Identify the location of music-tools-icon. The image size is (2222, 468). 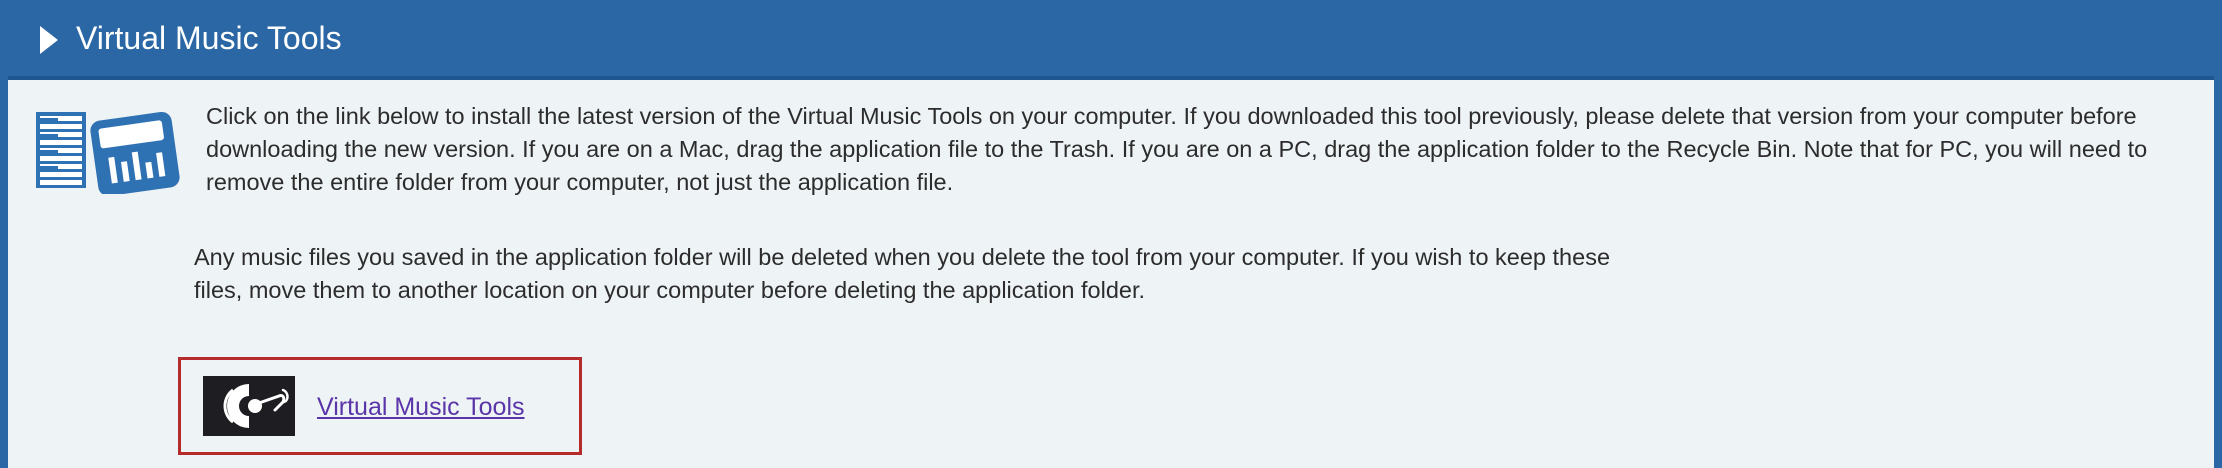
(108, 152).